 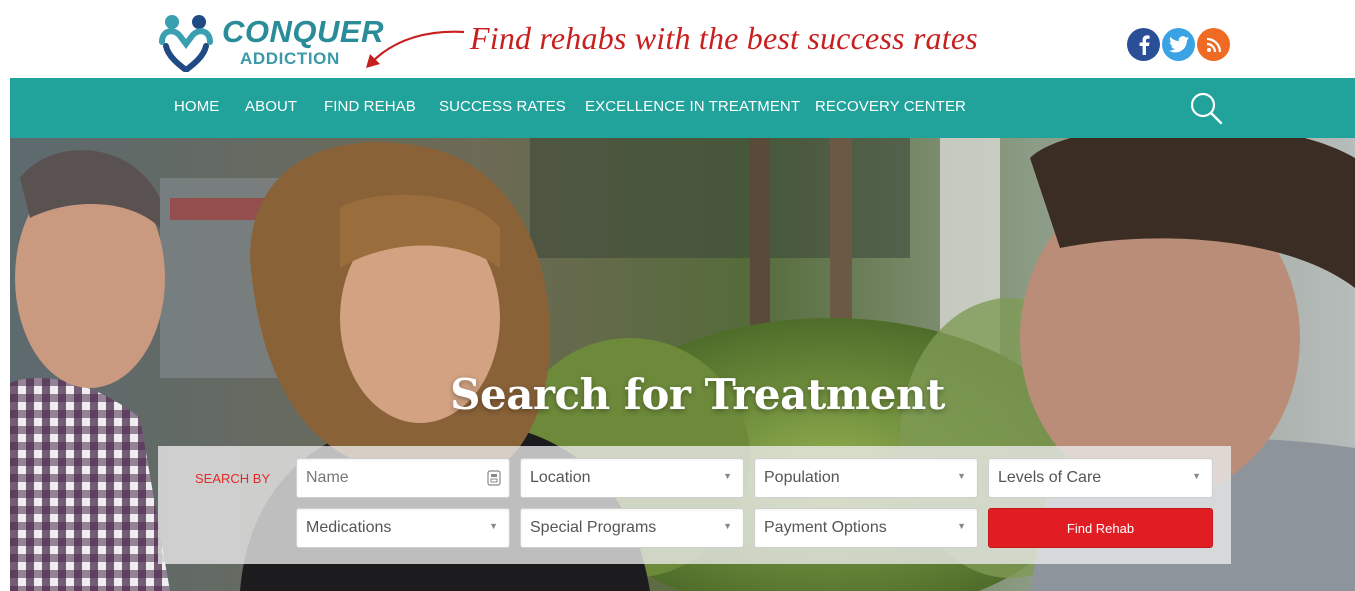 What do you see at coordinates (632, 478) in the screenshot?
I see `location-select: Location ▼` at bounding box center [632, 478].